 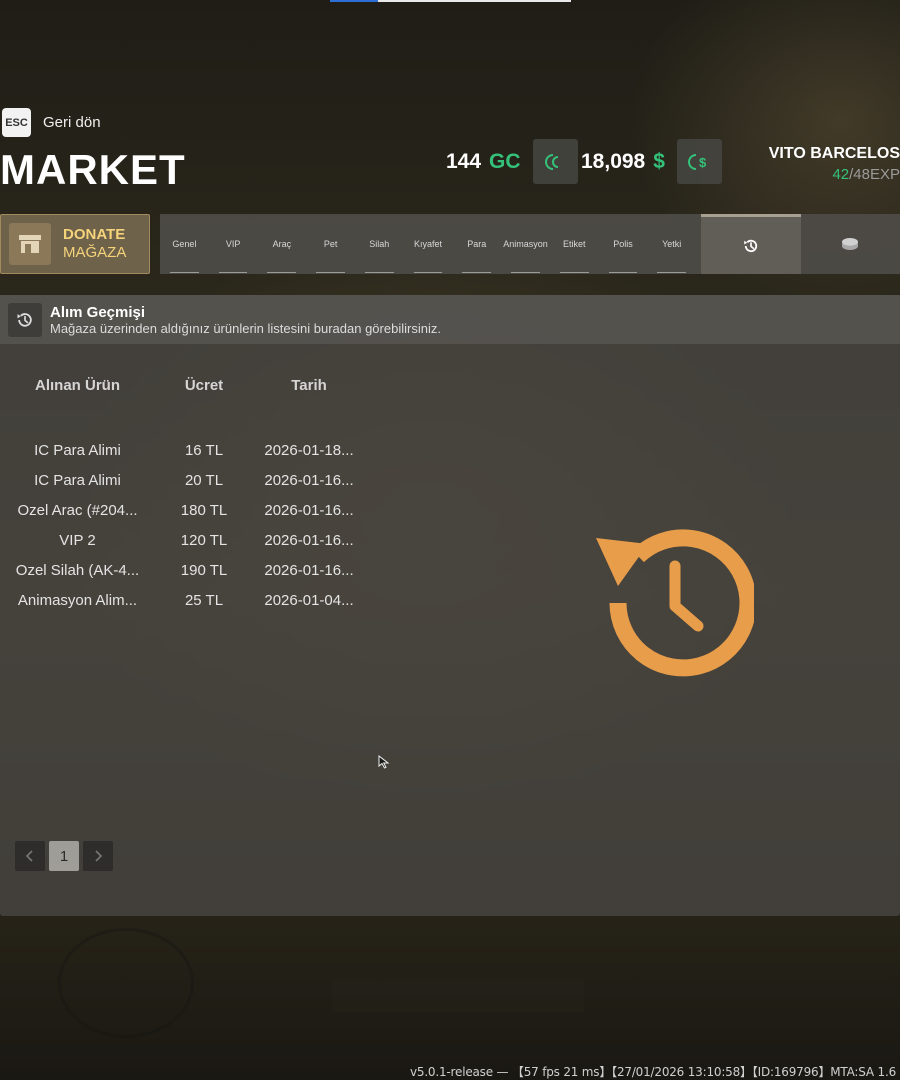 What do you see at coordinates (204, 570) in the screenshot?
I see `cell-price: 190 TL` at bounding box center [204, 570].